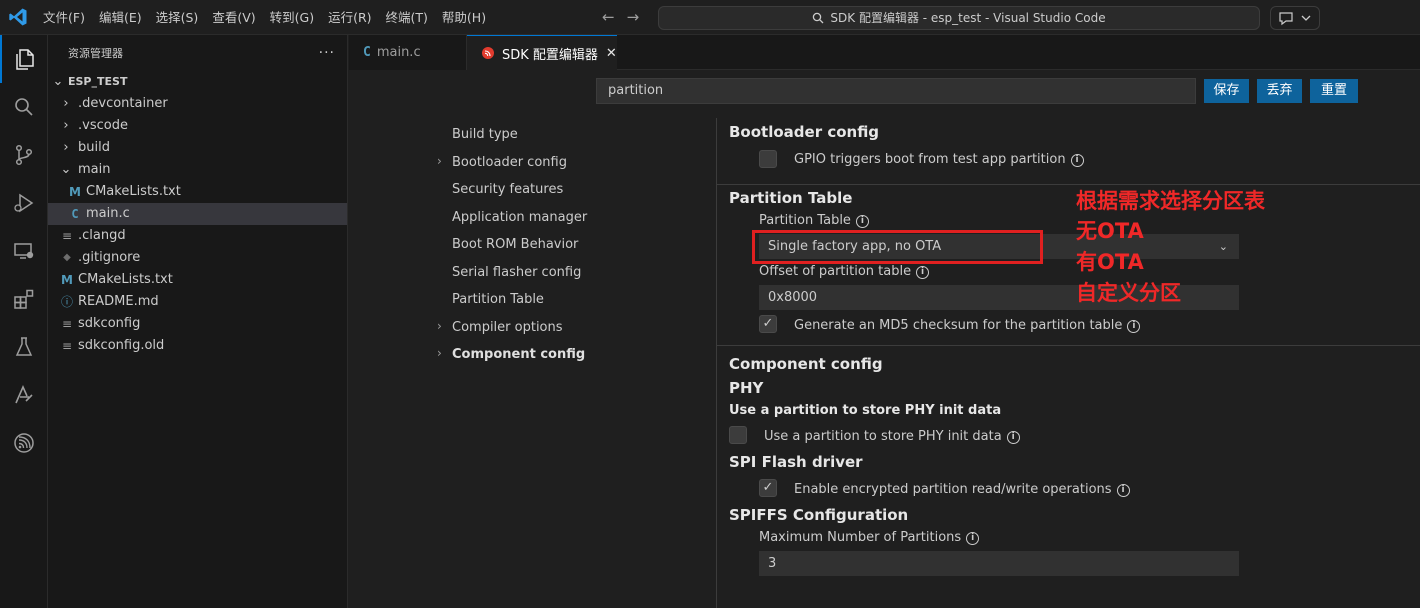 The image size is (1420, 608). I want to click on panel-divider, so click(716, 363).